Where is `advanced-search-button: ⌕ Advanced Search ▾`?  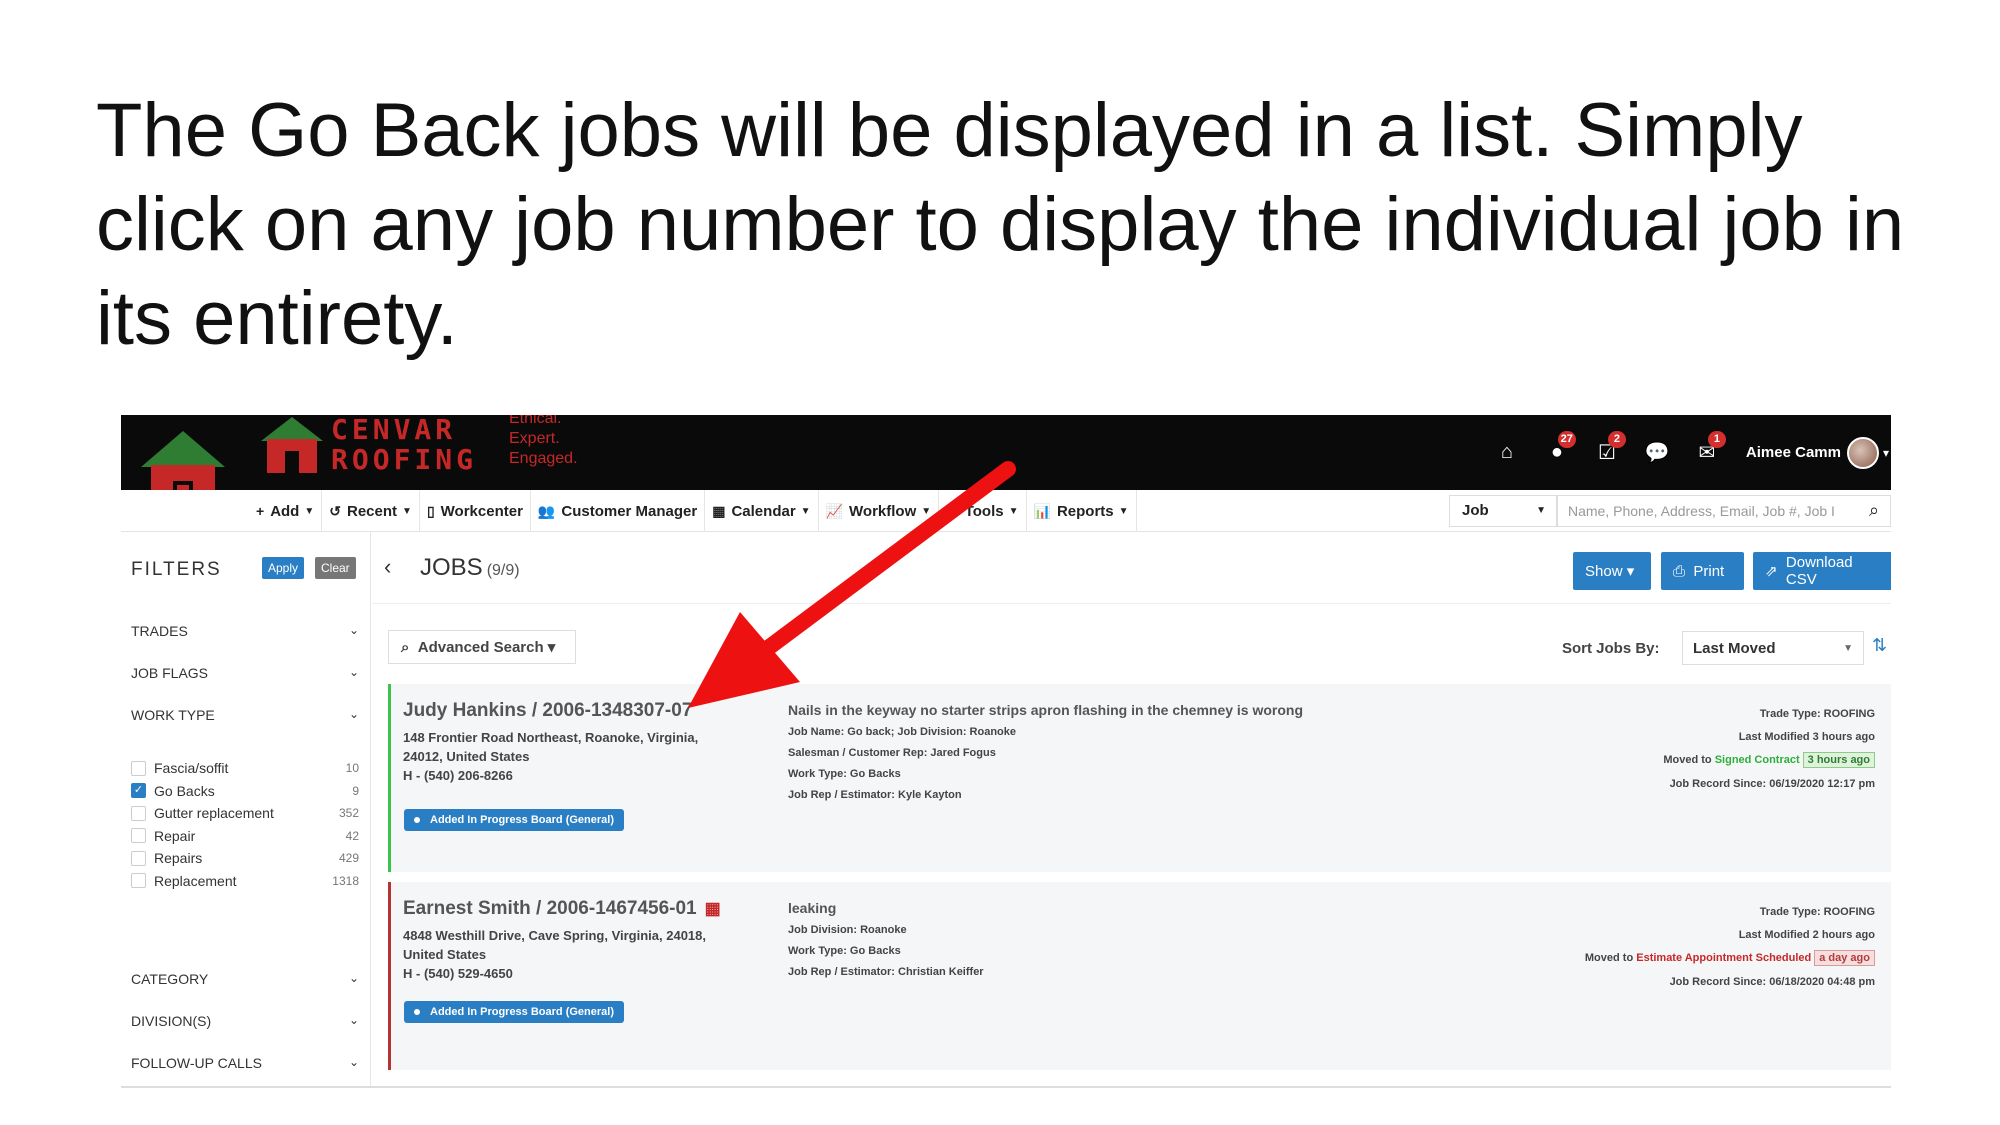 advanced-search-button: ⌕ Advanced Search ▾ is located at coordinates (482, 647).